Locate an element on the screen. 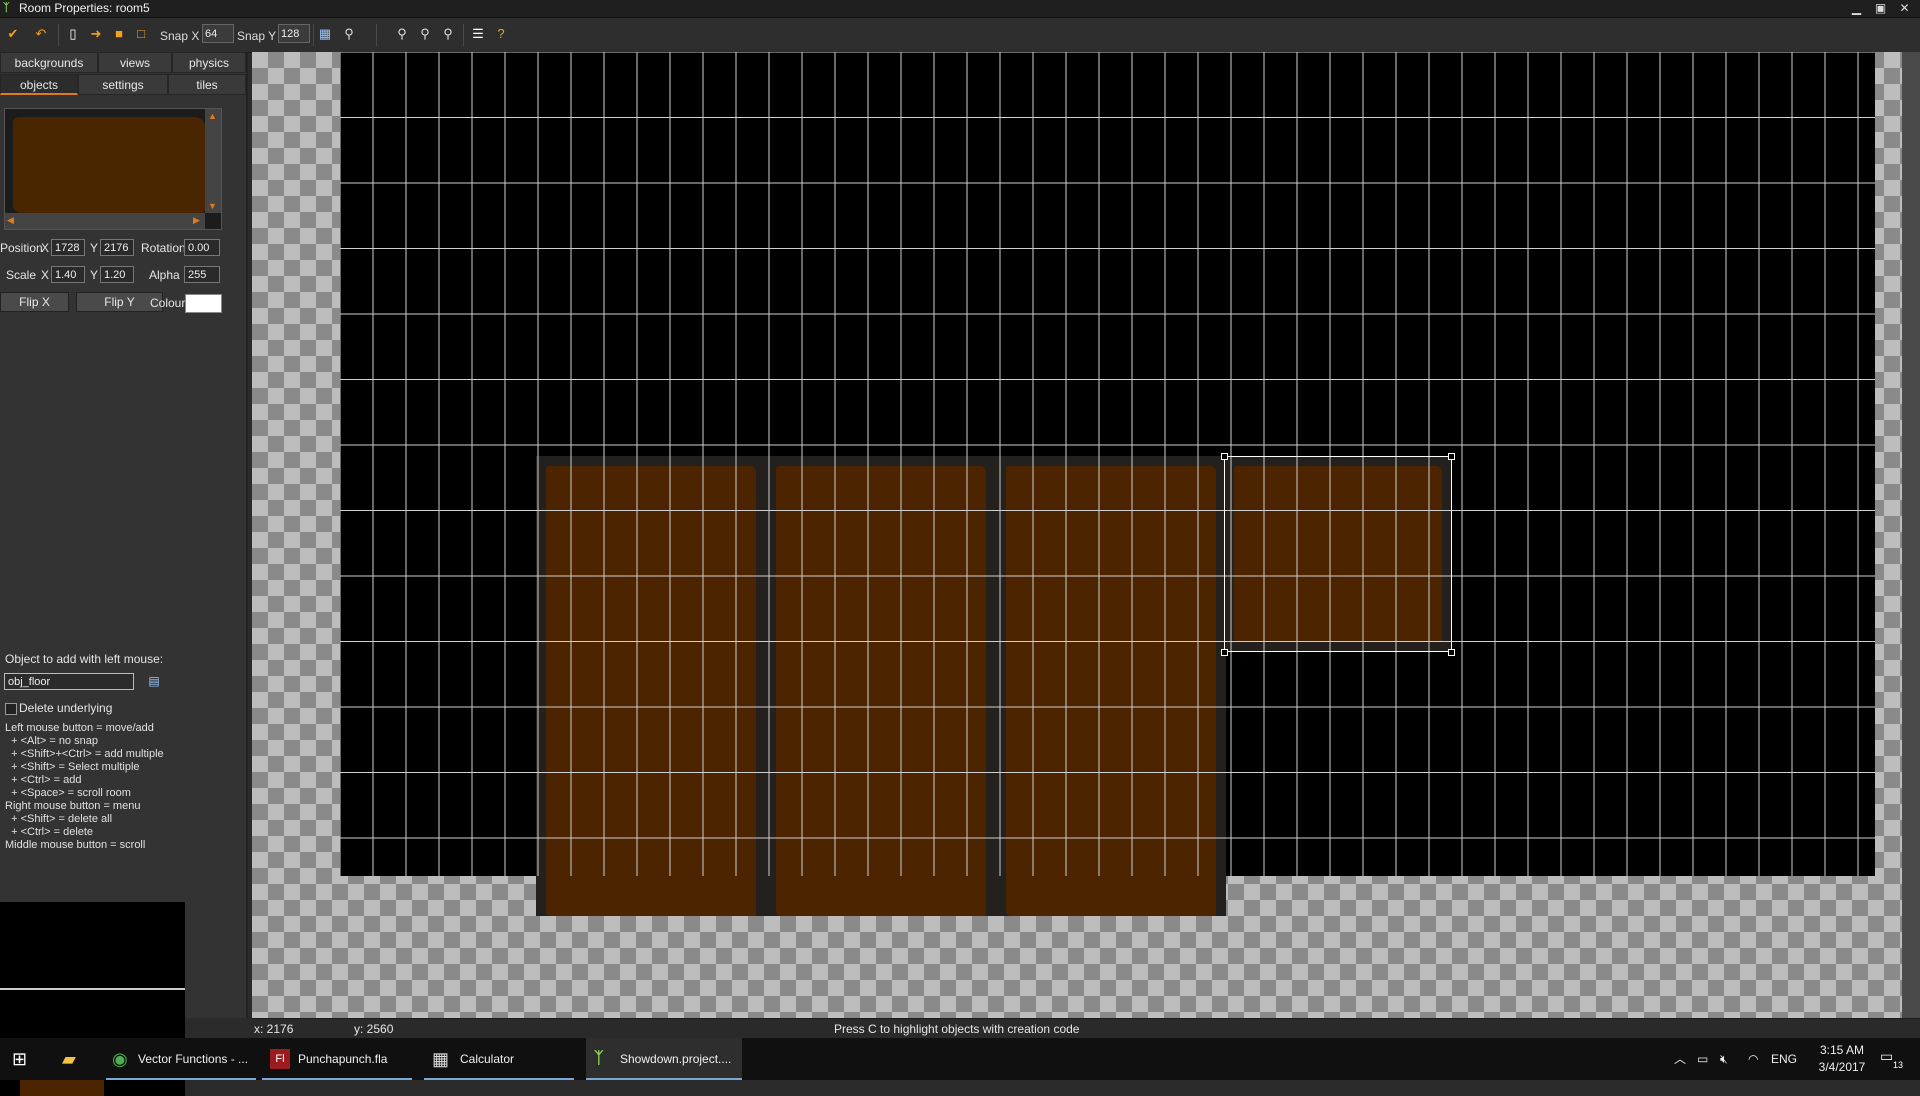 The width and height of the screenshot is (1920, 1096). unlock-icon: □ is located at coordinates (141, 34).